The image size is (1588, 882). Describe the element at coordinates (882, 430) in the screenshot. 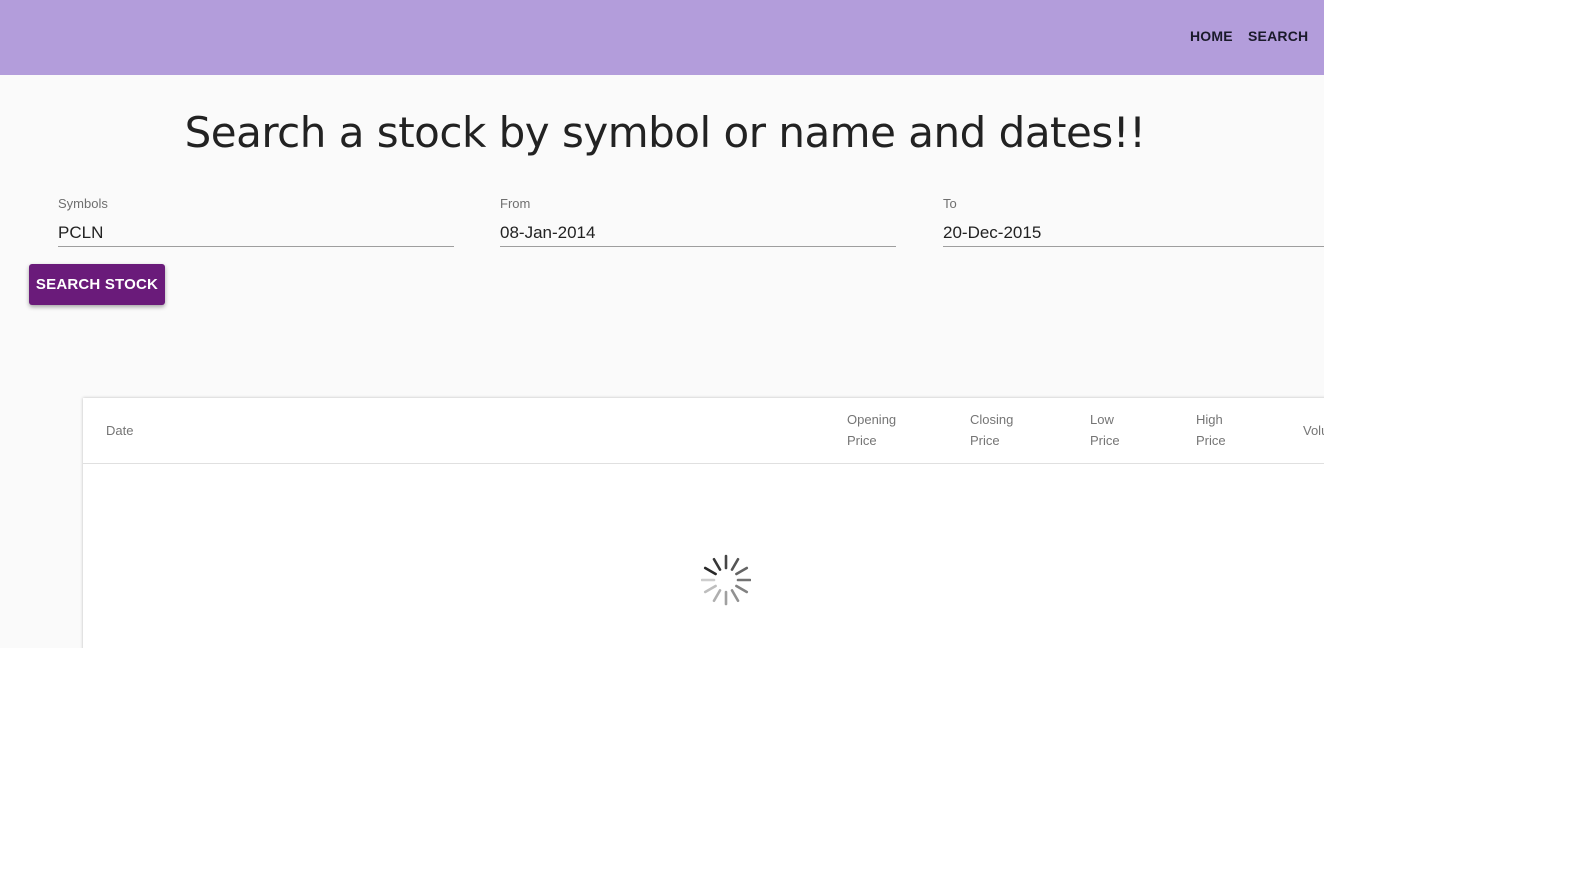

I see `column-header-opening-price: Opening Price` at that location.